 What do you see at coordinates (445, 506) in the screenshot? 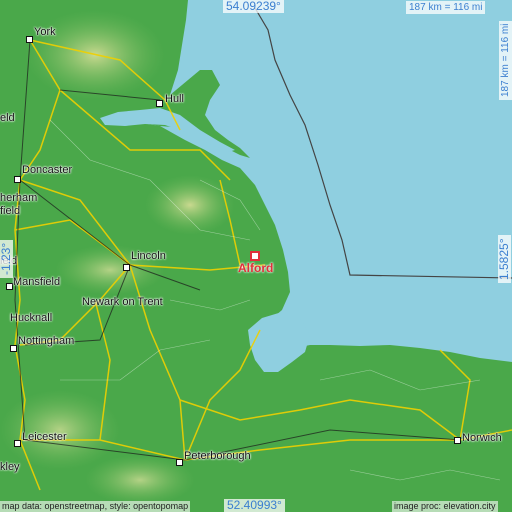
I see `credit-image-processing: image proc: elevation.city` at bounding box center [445, 506].